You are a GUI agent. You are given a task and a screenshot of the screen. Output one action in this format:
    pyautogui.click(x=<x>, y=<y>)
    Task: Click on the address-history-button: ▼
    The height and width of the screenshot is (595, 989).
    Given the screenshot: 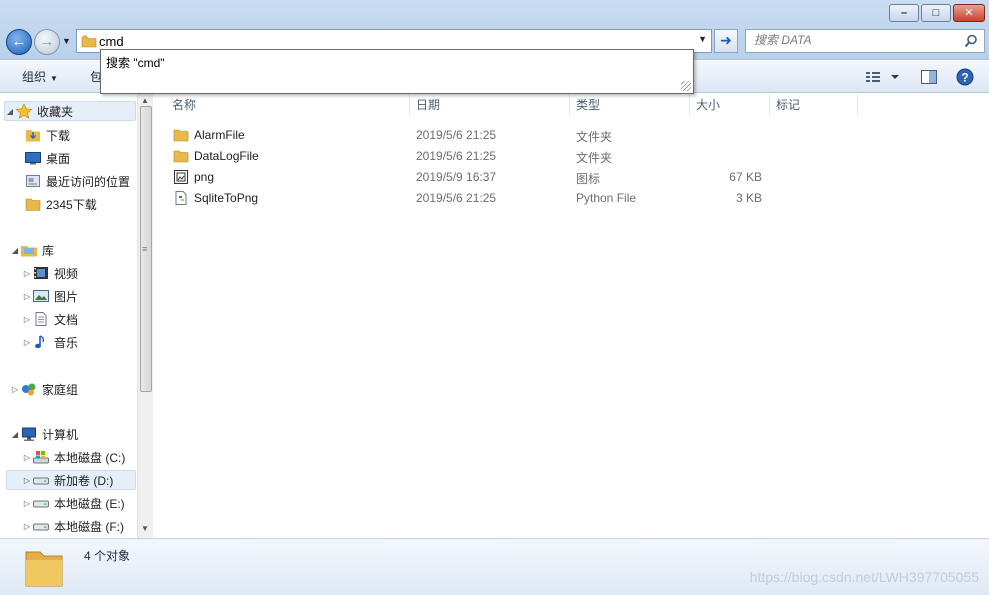 What is the action you would take?
    pyautogui.click(x=702, y=39)
    